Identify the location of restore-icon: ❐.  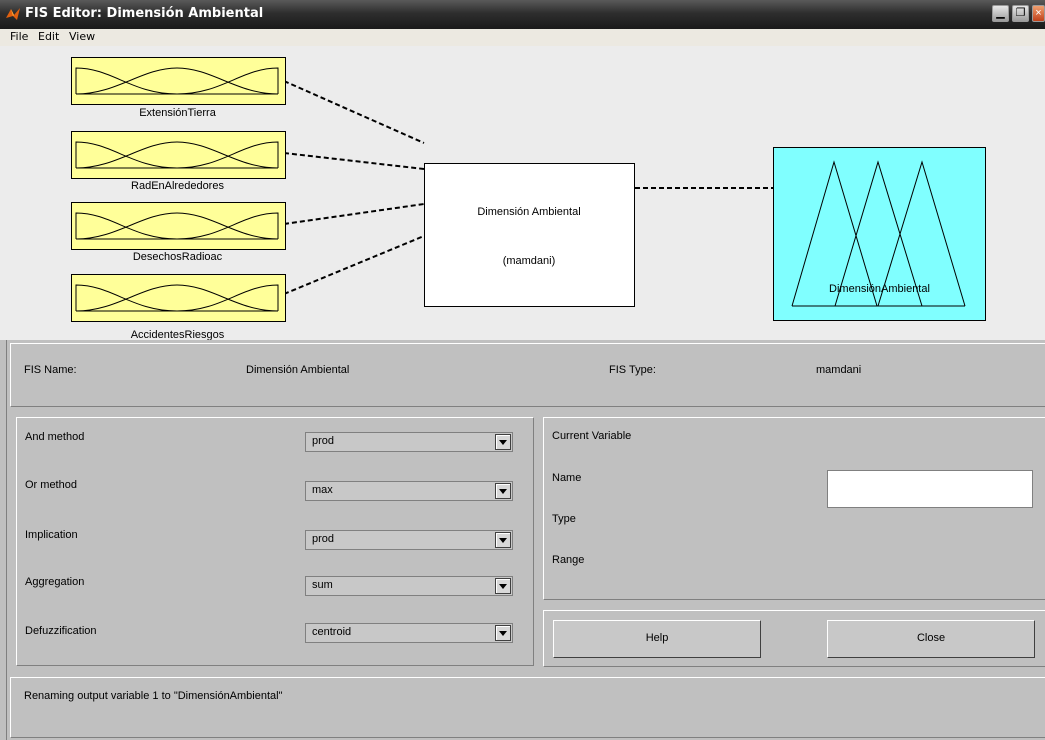
(1020, 13).